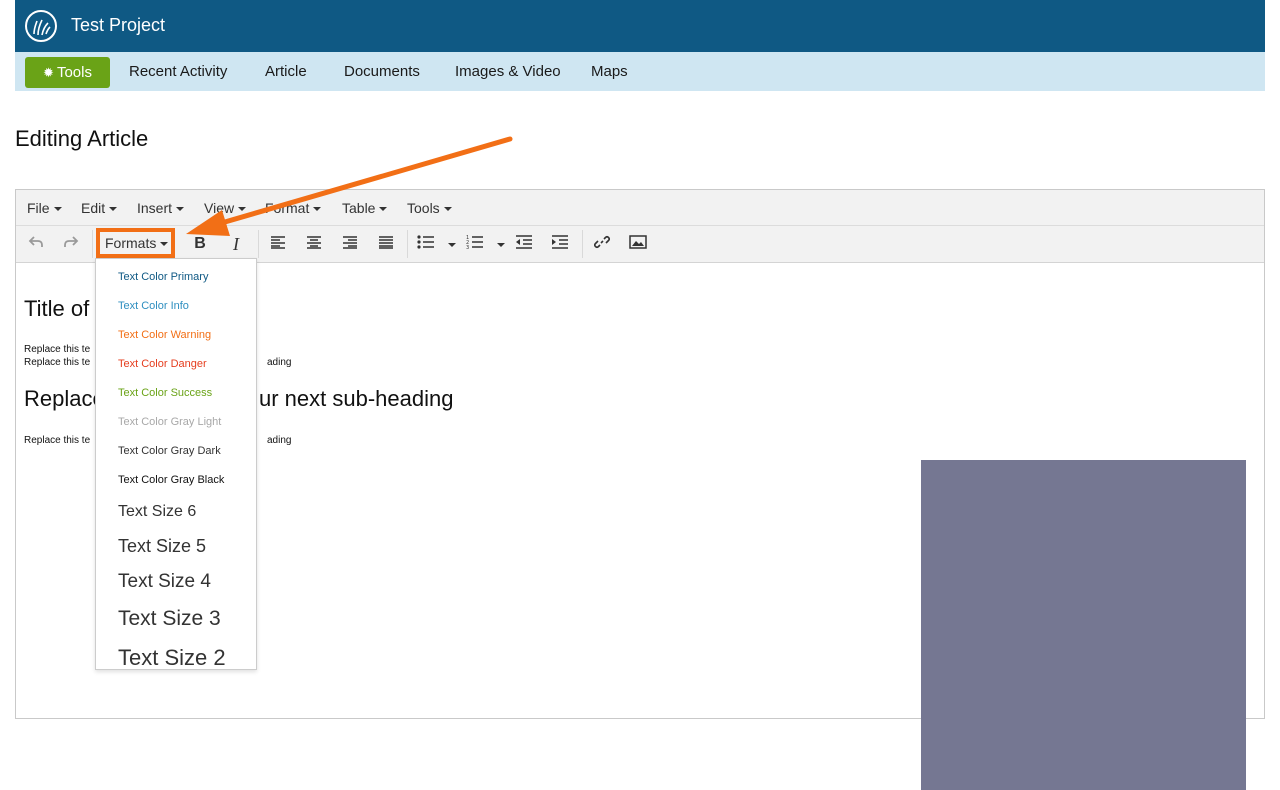  Describe the element at coordinates (36, 244) in the screenshot. I see `undo-icon` at that location.